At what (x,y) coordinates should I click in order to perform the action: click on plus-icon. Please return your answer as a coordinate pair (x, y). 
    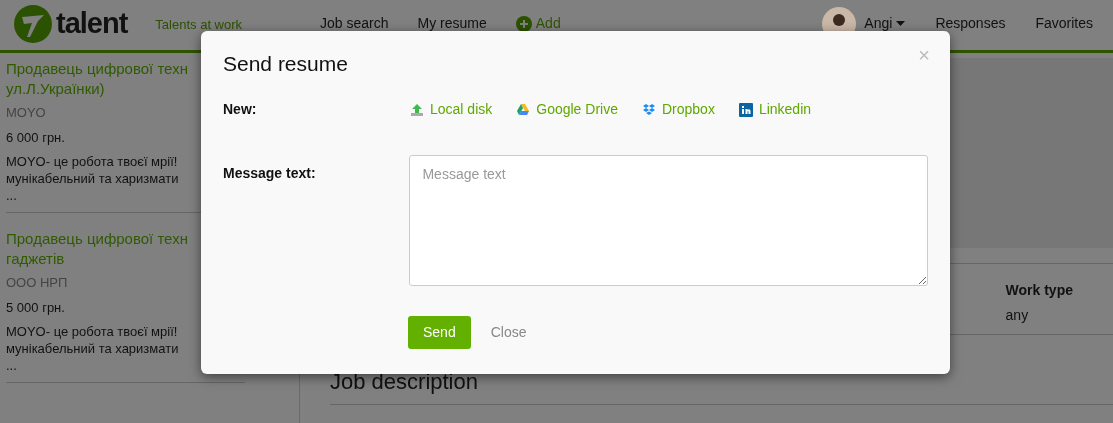
    Looking at the image, I should click on (523, 23).